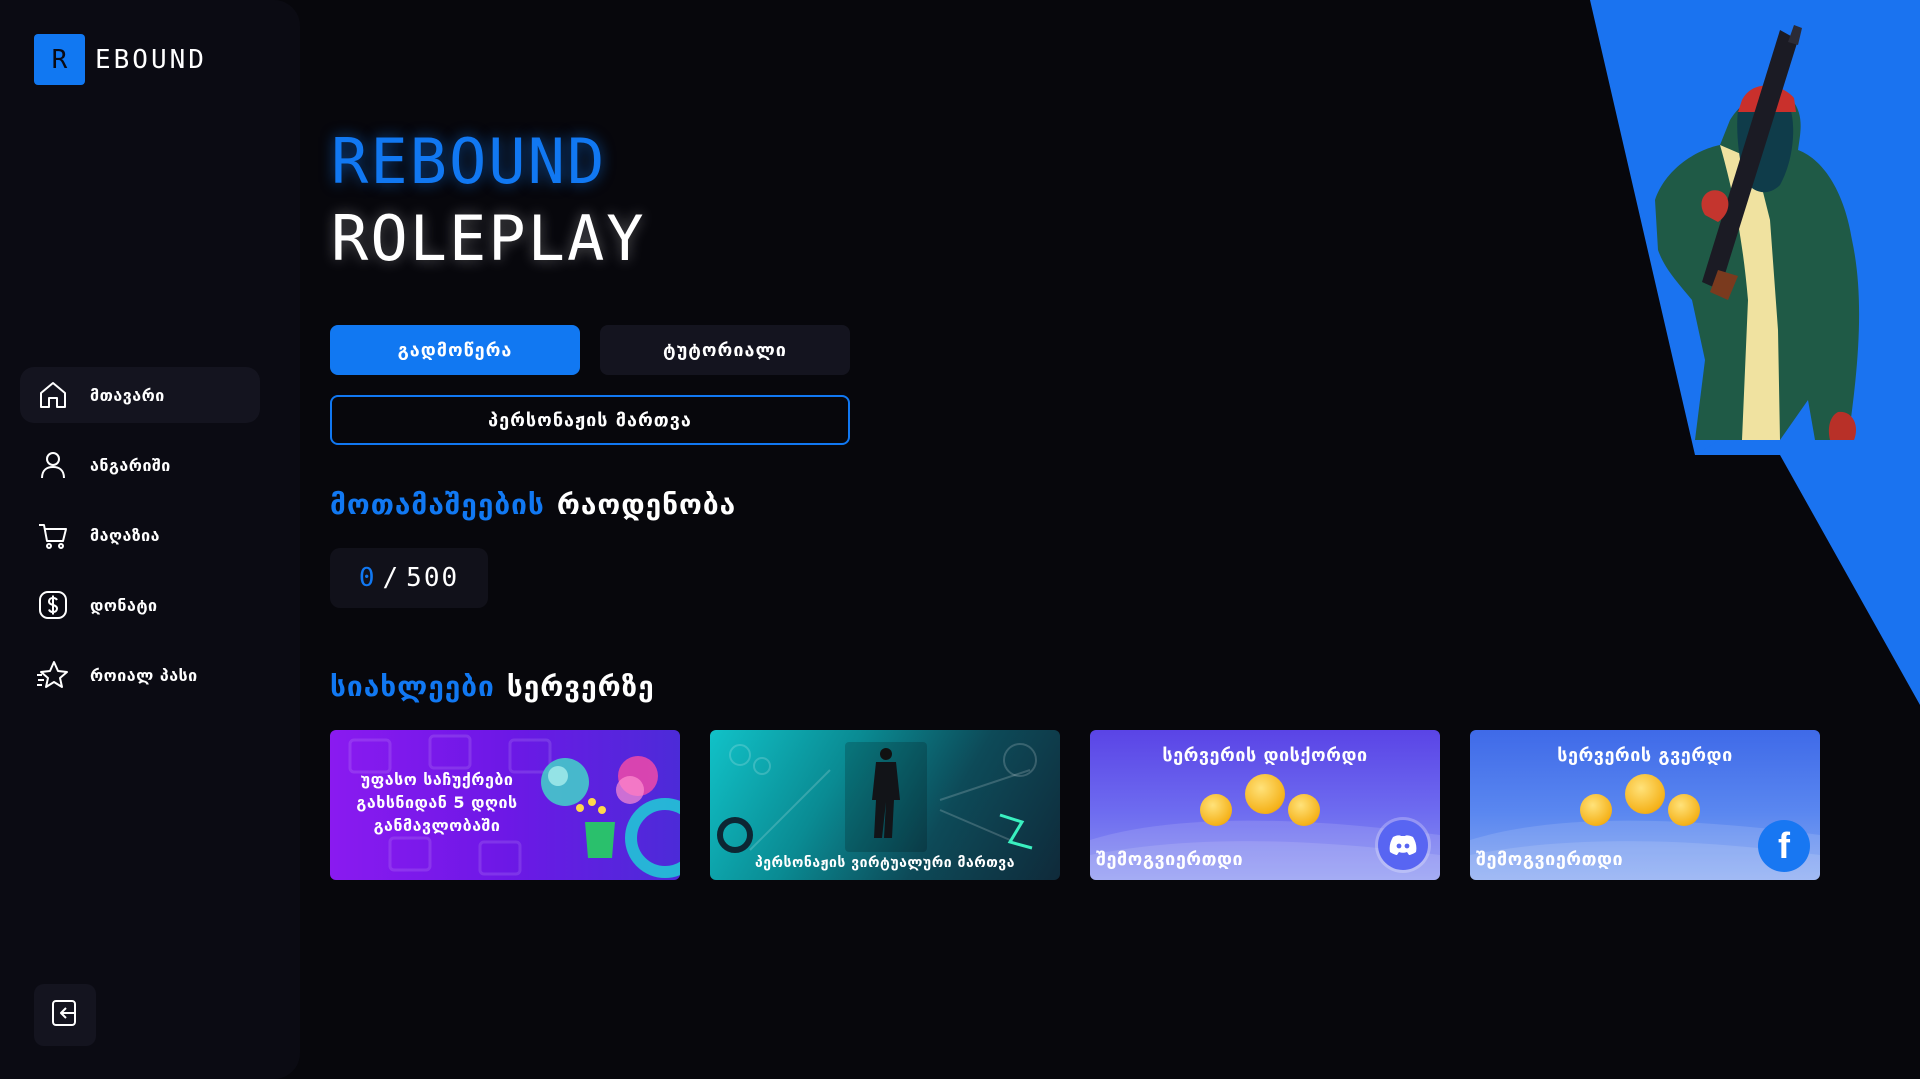 The image size is (1920, 1079). I want to click on sidebar-item-label: ანგარიში, so click(130, 465).